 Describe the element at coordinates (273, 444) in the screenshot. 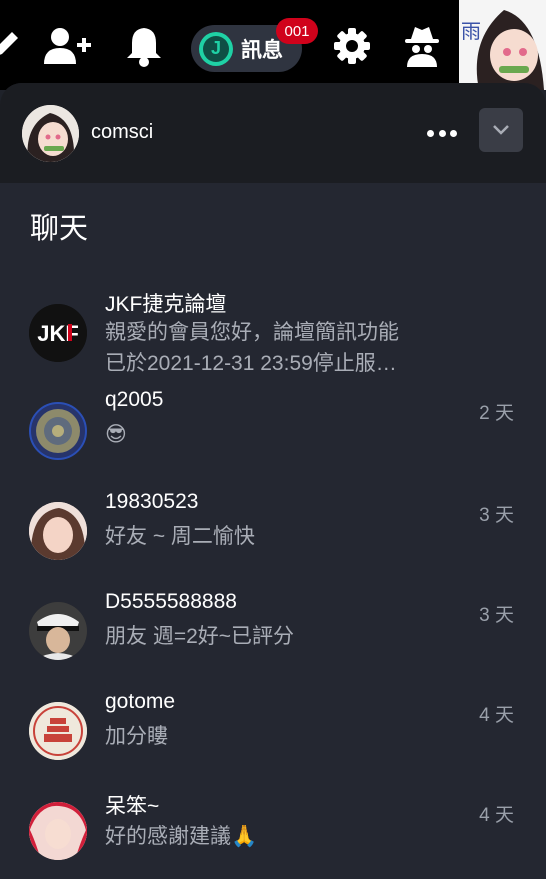

I see `chat-item-q2005: q2005 😎 2 天` at that location.